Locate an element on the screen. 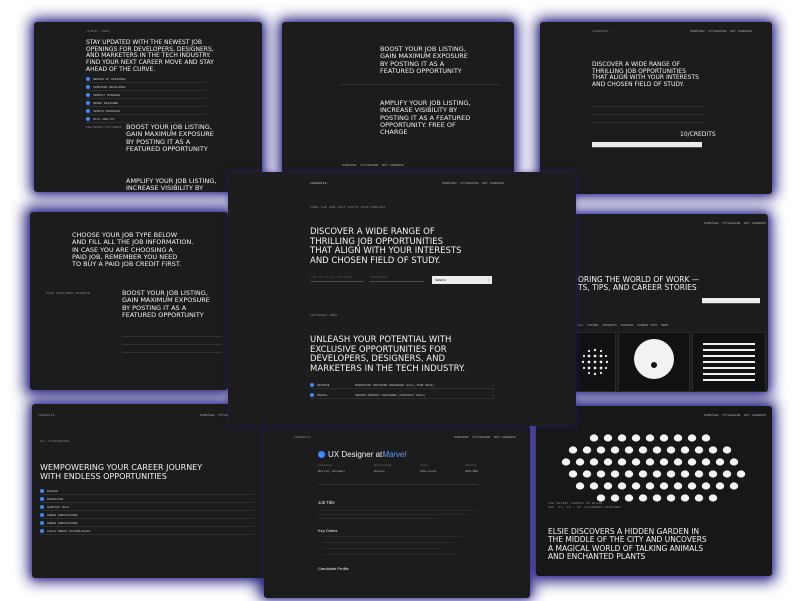  list-item: FRONTEND DEVELOPER is located at coordinates (146, 87).